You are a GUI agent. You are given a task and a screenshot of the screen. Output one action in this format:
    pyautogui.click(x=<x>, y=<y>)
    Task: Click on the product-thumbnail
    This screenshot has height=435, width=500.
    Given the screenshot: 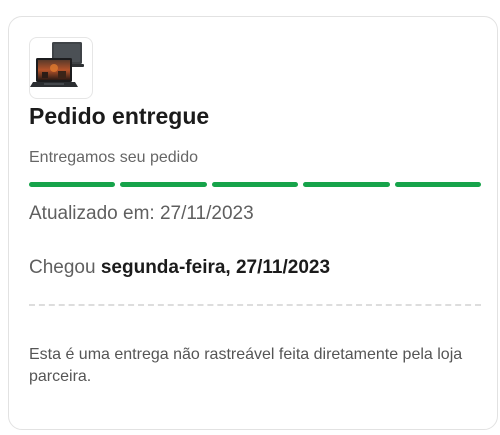 What is the action you would take?
    pyautogui.click(x=61, y=68)
    